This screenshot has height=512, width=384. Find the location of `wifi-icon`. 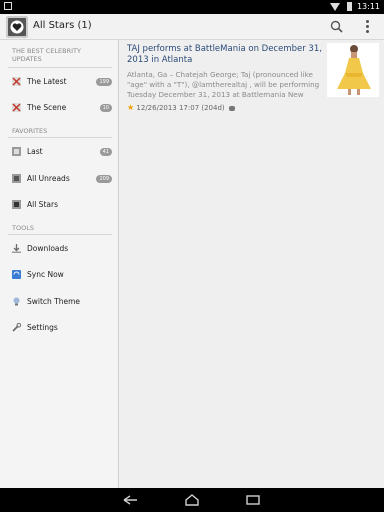

wifi-icon is located at coordinates (335, 7).